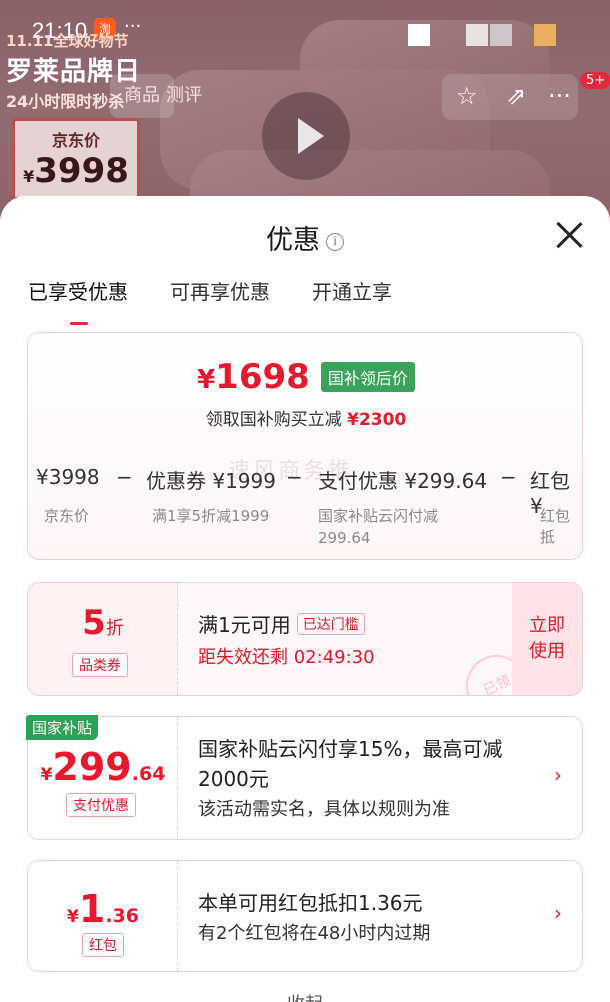 The width and height of the screenshot is (610, 1002). I want to click on breakdown-value: 优惠券 ¥1999, so click(211, 481).